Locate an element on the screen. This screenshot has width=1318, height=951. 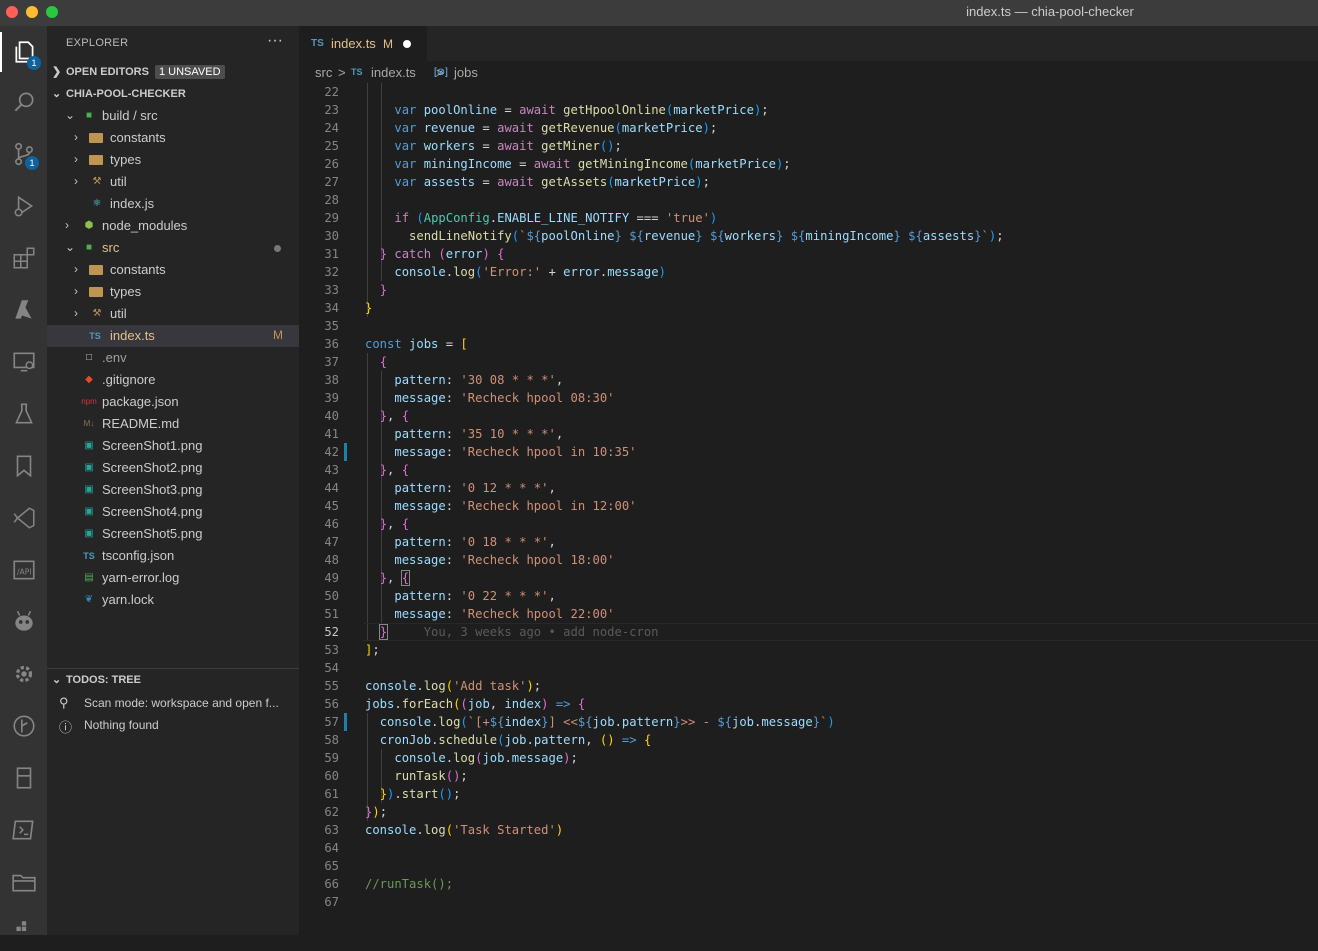
tree-item-yarn-error: ▤ yarn-error.log is located at coordinates (173, 578).